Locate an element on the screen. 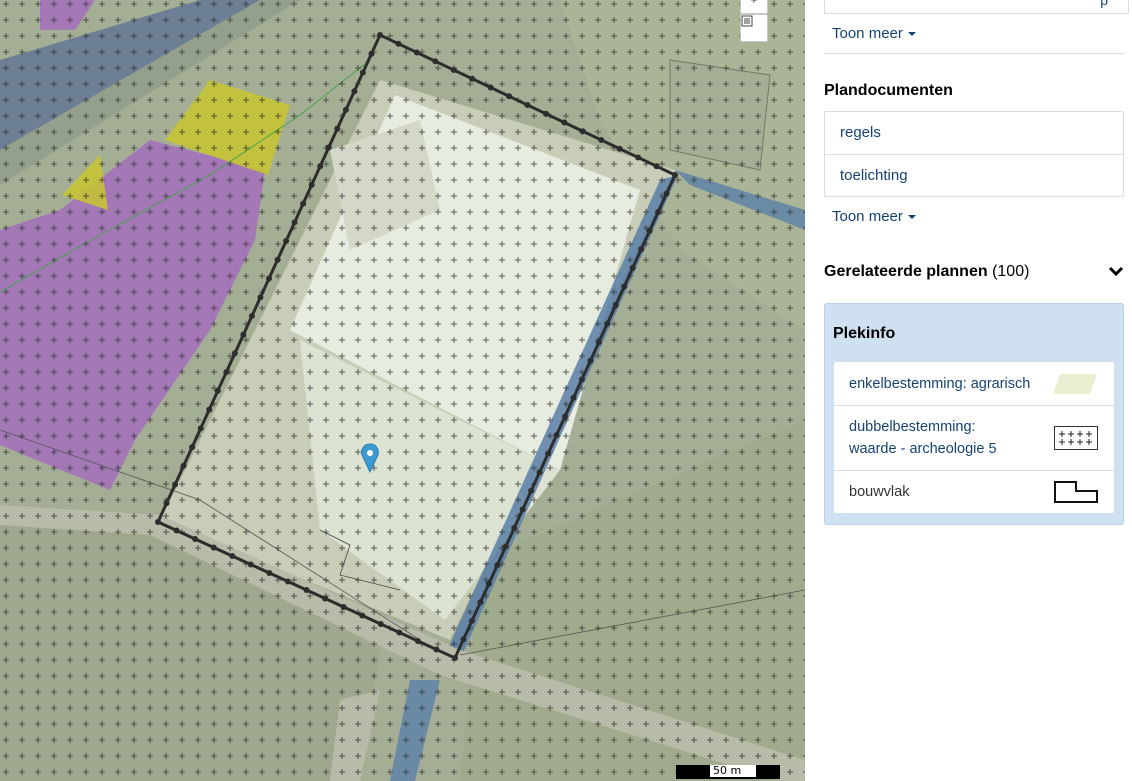  previous-card-text: p is located at coordinates (1104, 4).